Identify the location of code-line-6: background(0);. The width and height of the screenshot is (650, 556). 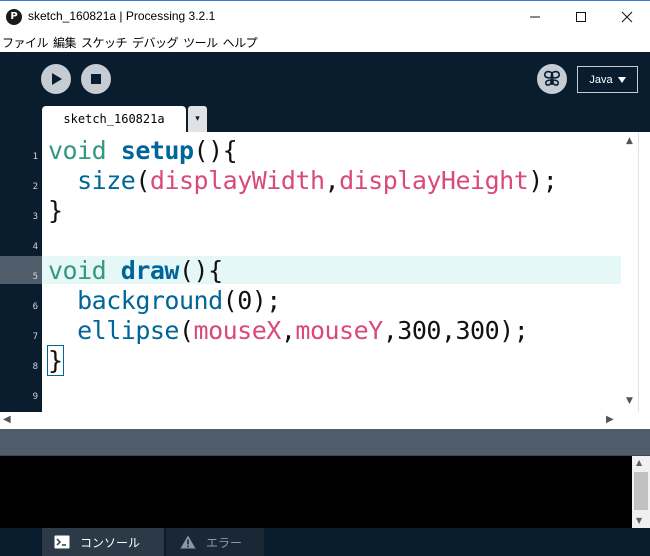
(179, 300).